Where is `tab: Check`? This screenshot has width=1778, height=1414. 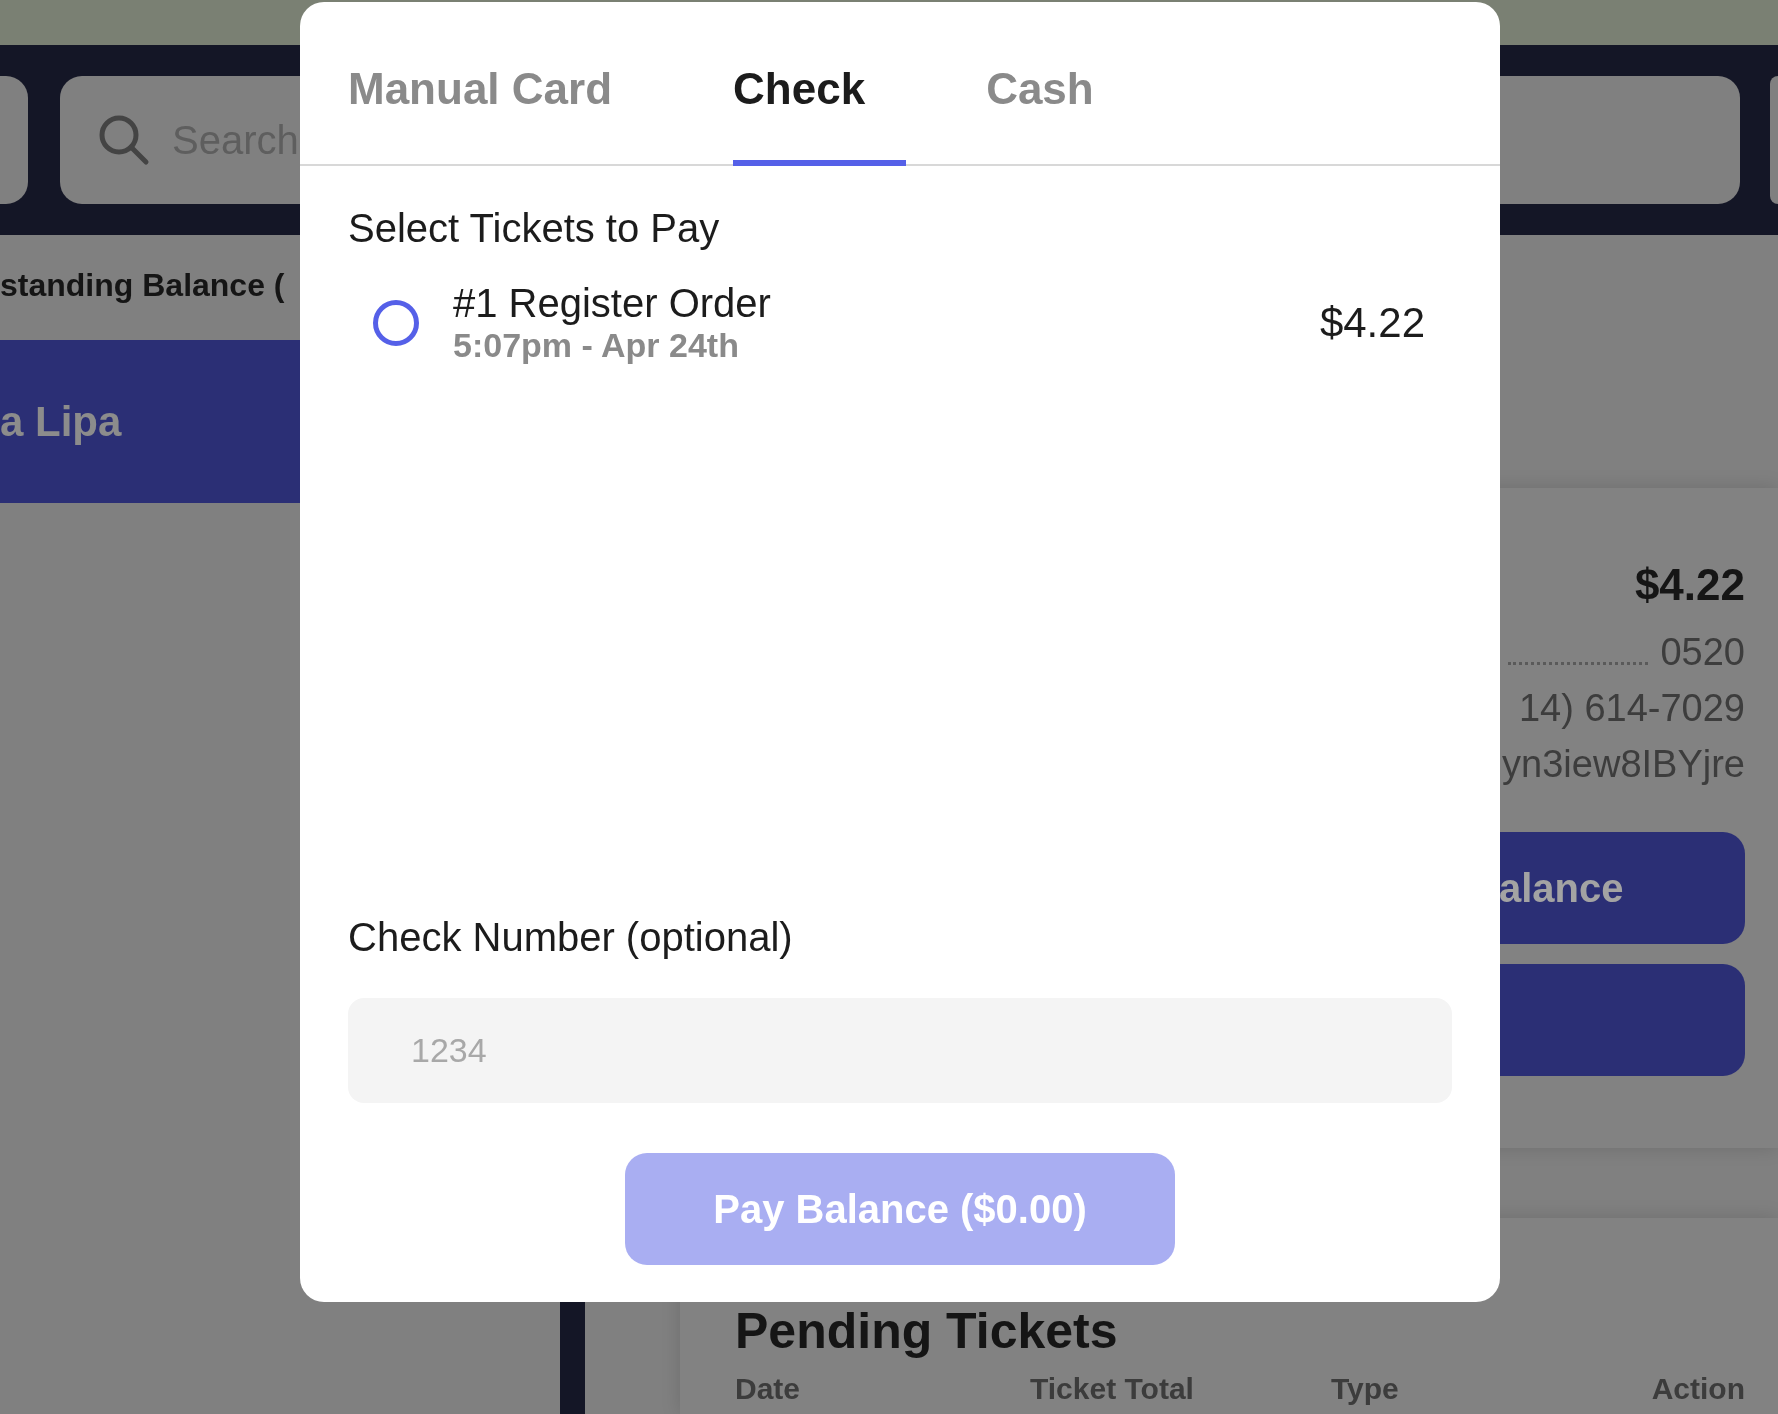 tab: Check is located at coordinates (820, 84).